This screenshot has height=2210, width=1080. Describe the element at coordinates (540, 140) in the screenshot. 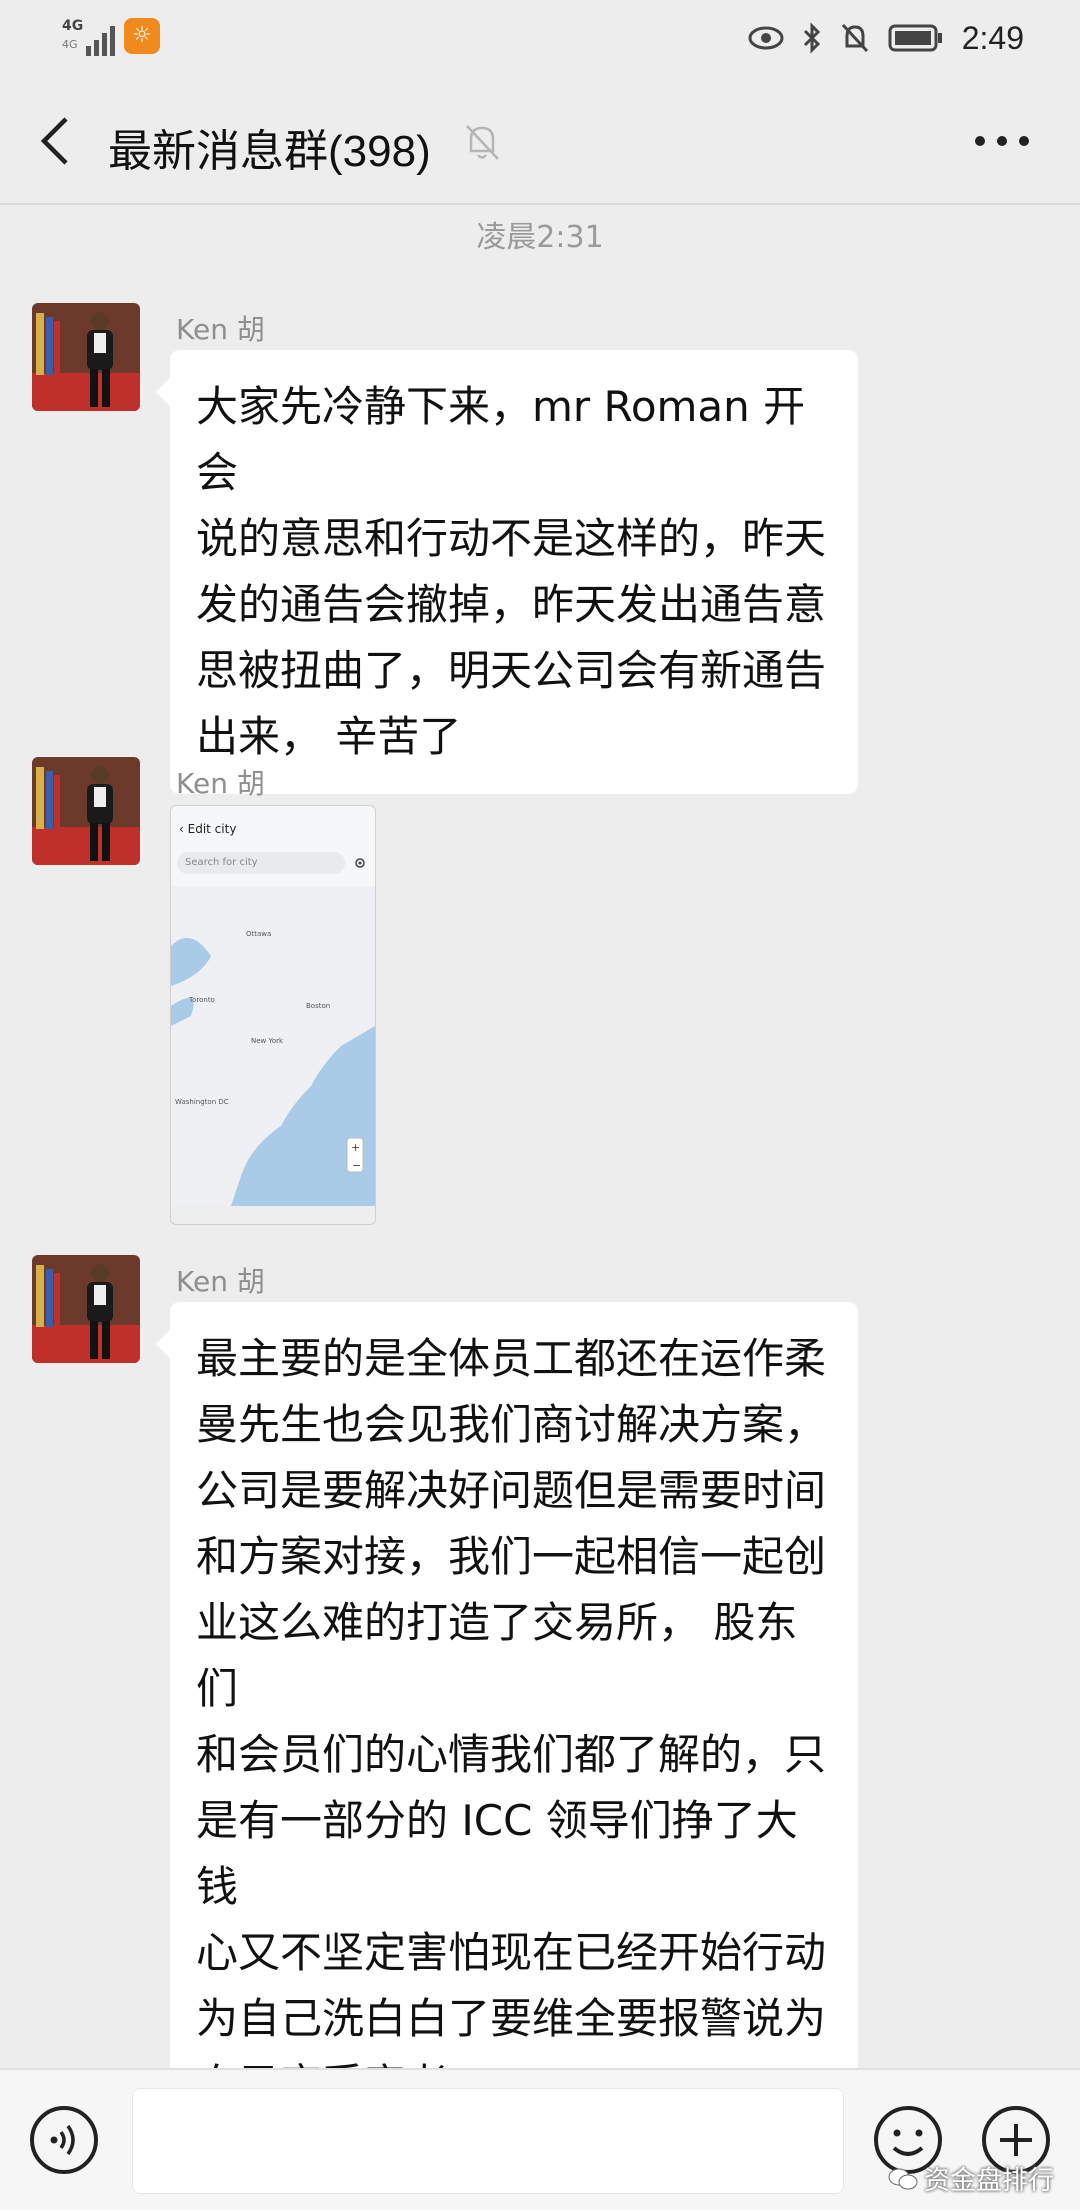

I see `chat-header: 最新消息群(398)` at that location.